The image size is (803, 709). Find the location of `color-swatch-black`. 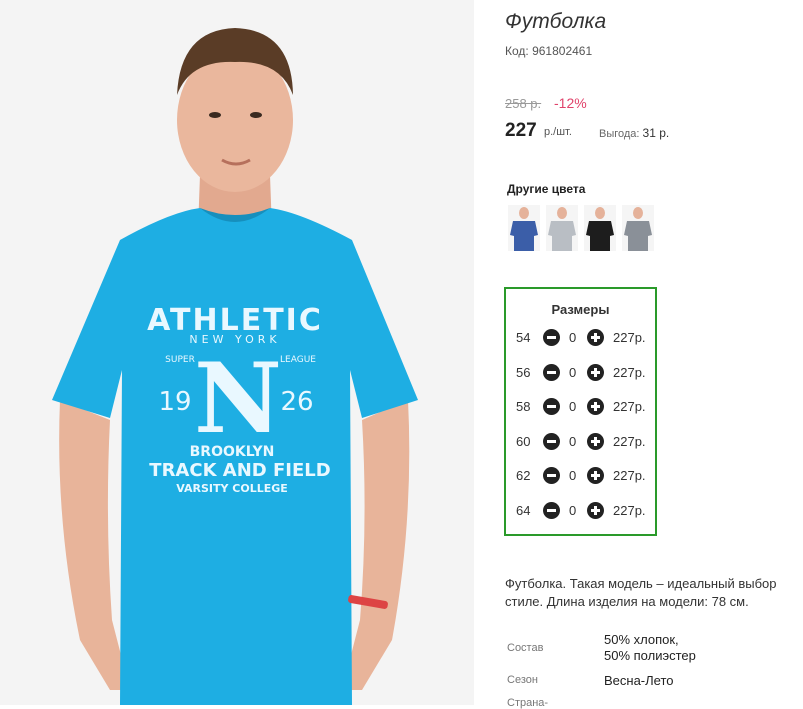

color-swatch-black is located at coordinates (600, 228).